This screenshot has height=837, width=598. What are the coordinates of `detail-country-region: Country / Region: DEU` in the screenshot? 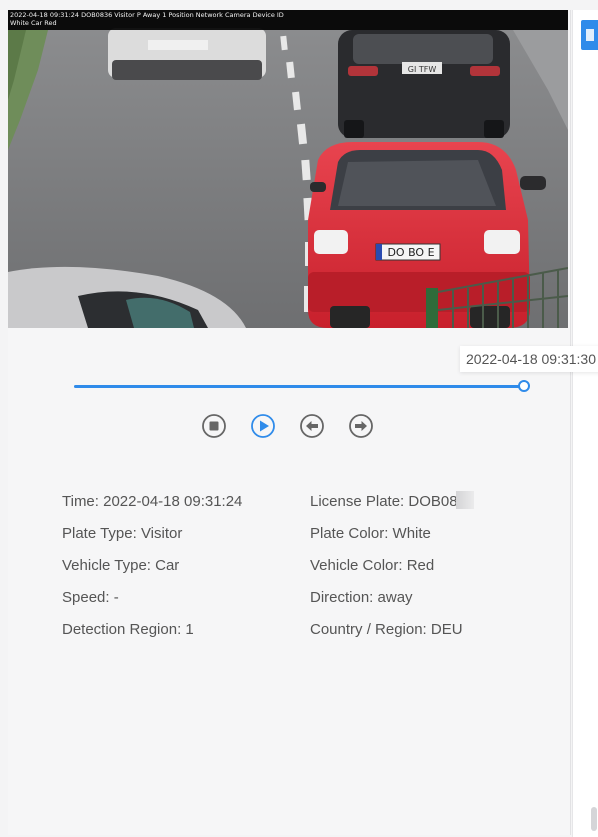 It's located at (386, 629).